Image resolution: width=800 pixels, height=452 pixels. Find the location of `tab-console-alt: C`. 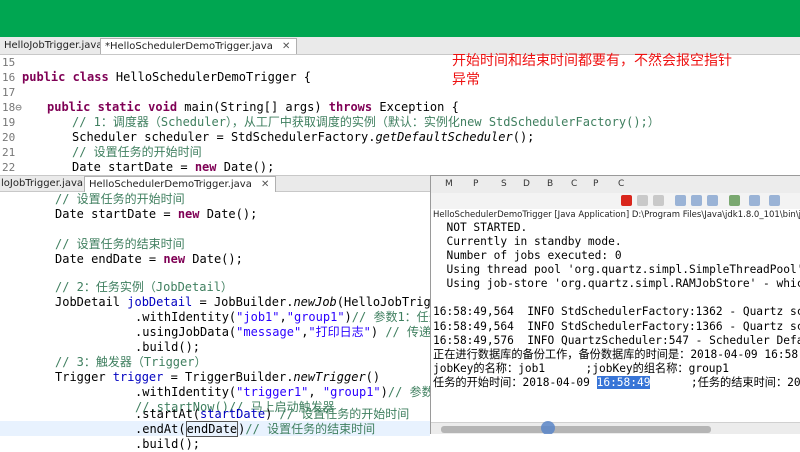

tab-console-alt: C is located at coordinates (574, 184).